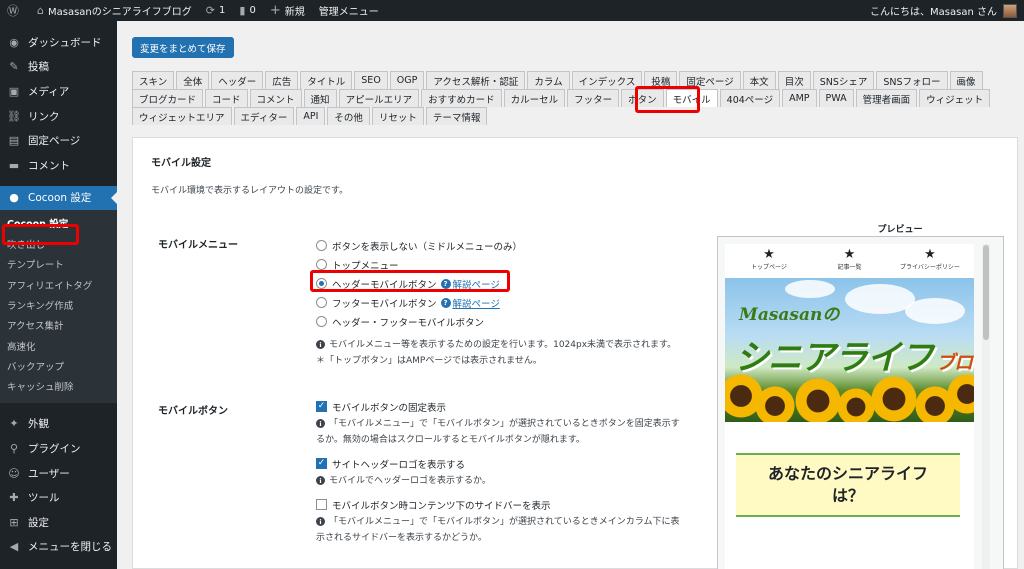  Describe the element at coordinates (371, 80) in the screenshot. I see `tab-item: SEO` at that location.